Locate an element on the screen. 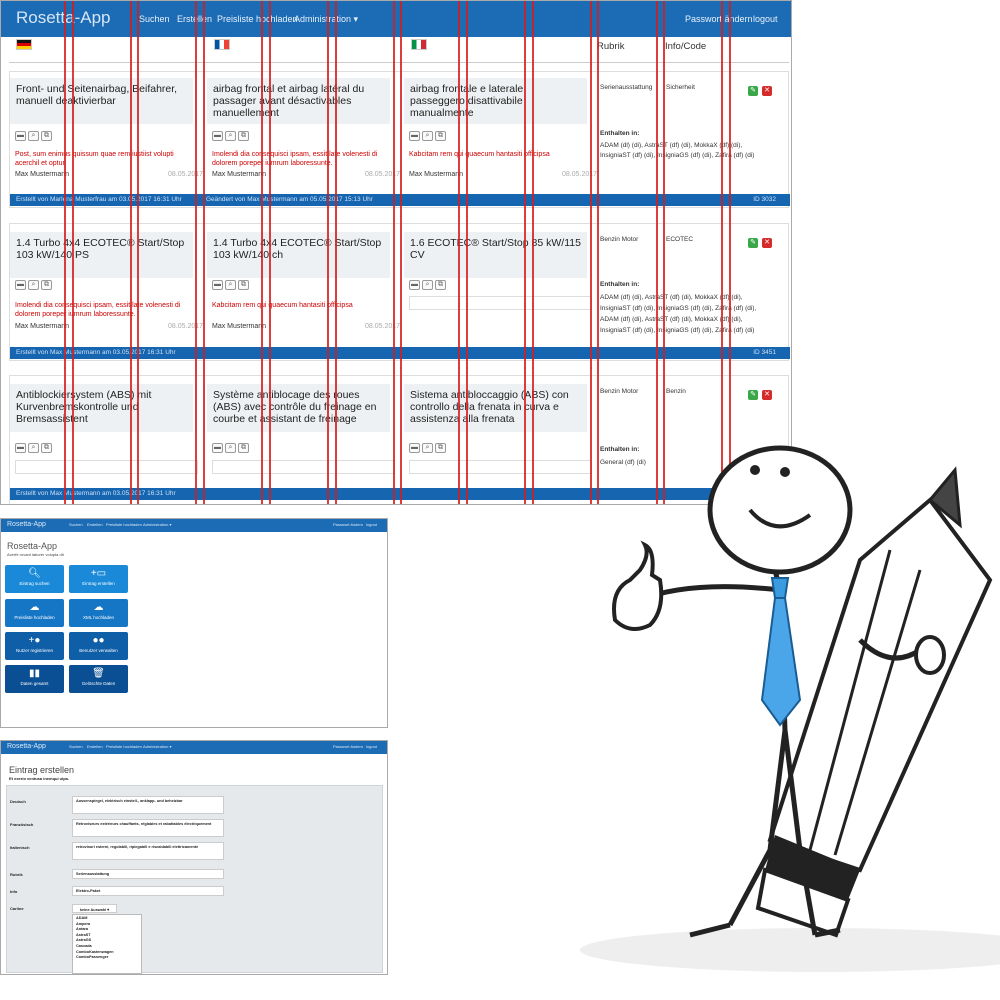  tile-benutzer-verwalten: ●● Benutzer verwalten is located at coordinates (98, 646).